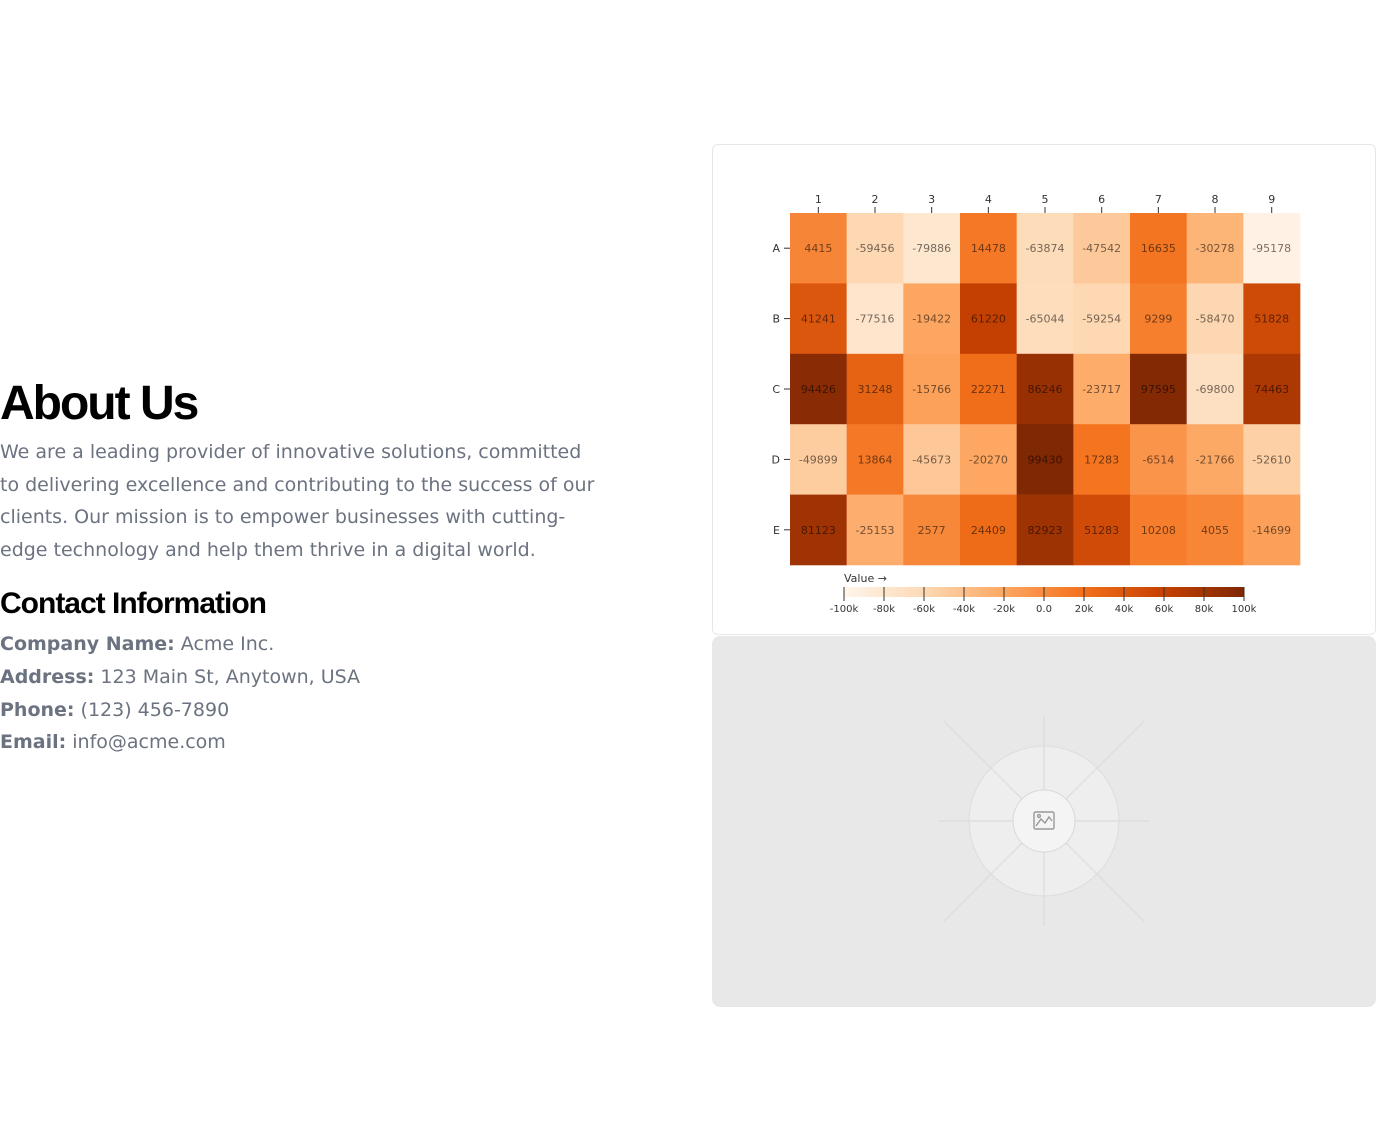  I want to click on legend-tick-label: 20k, so click(1084, 609).